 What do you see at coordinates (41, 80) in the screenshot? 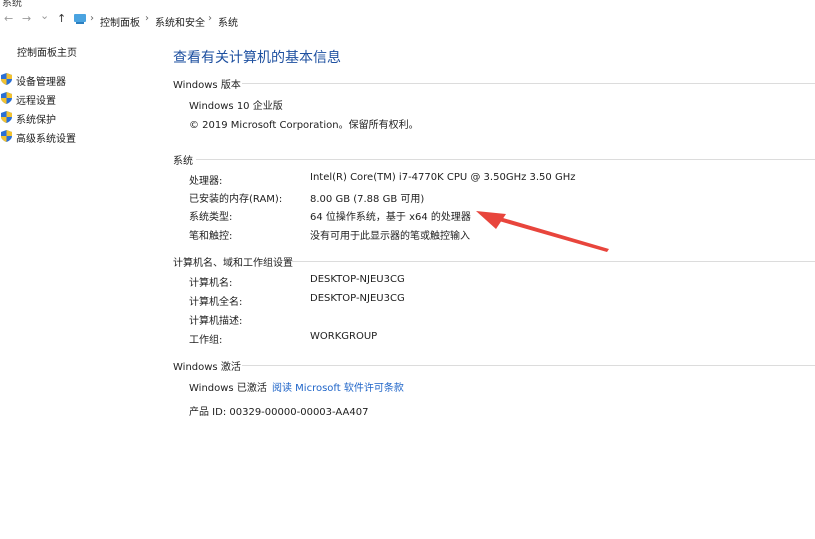
I see `sidebar-item-device-manager: 设备管理器` at bounding box center [41, 80].